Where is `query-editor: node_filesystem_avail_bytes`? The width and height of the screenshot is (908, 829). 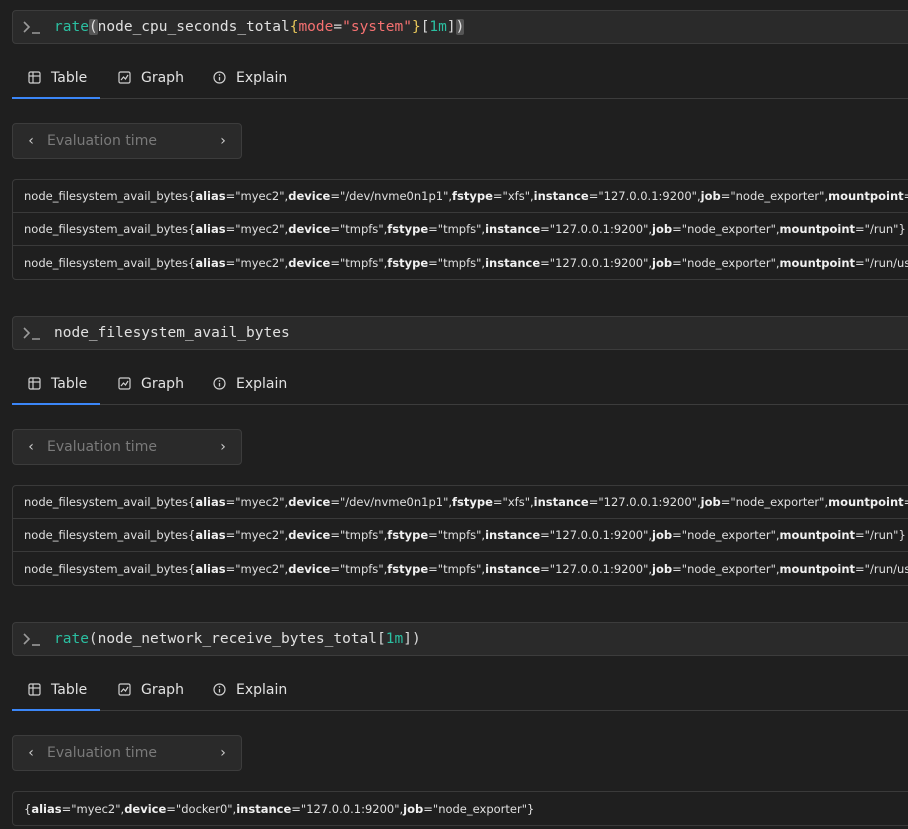
query-editor: node_filesystem_avail_bytes is located at coordinates (460, 333).